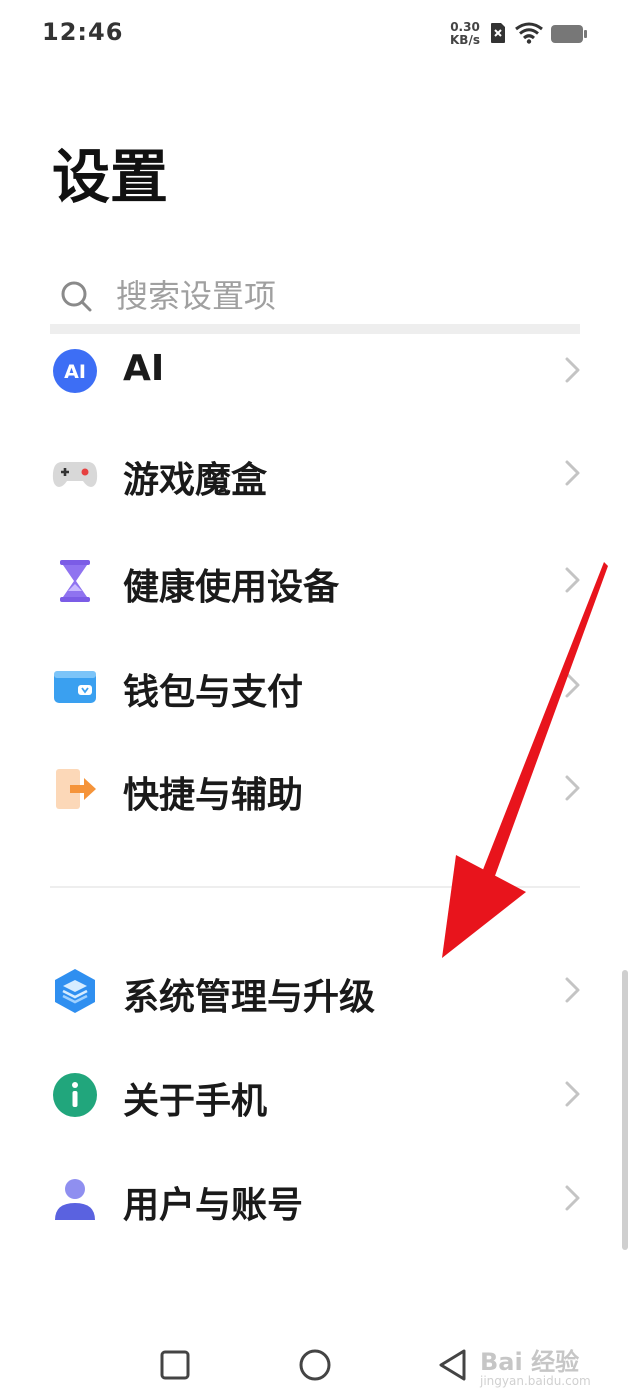 This screenshot has height=1400, width=630. What do you see at coordinates (453, 1365) in the screenshot?
I see `back-icon` at bounding box center [453, 1365].